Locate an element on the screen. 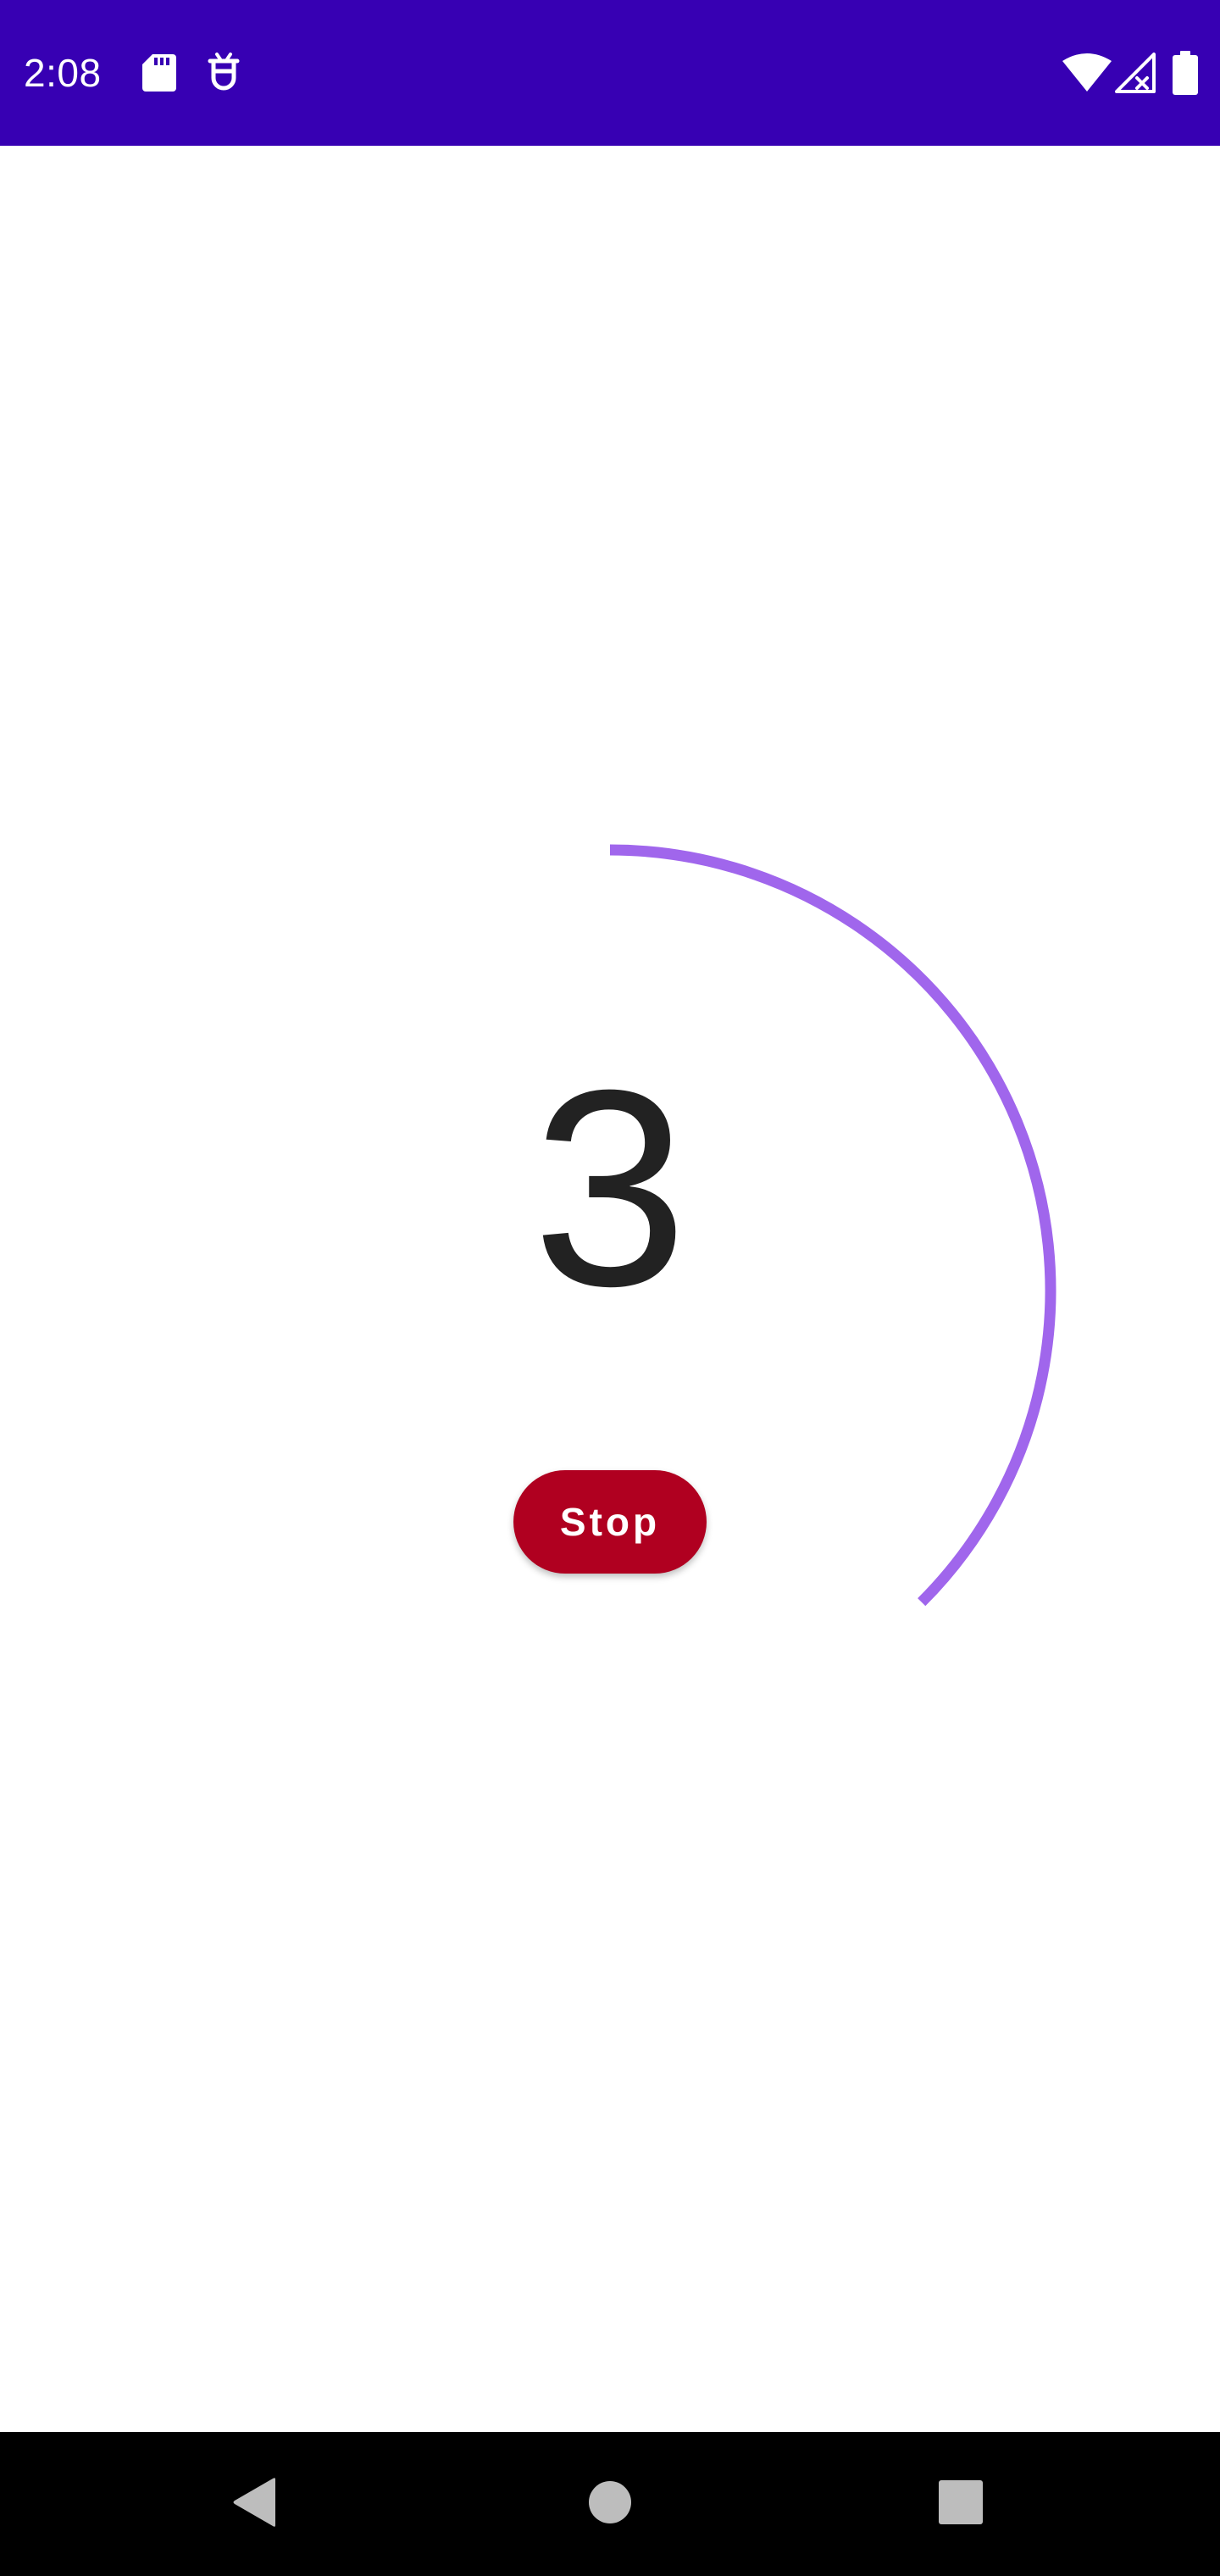 This screenshot has height=2576, width=1220. back-icon is located at coordinates (254, 2504).